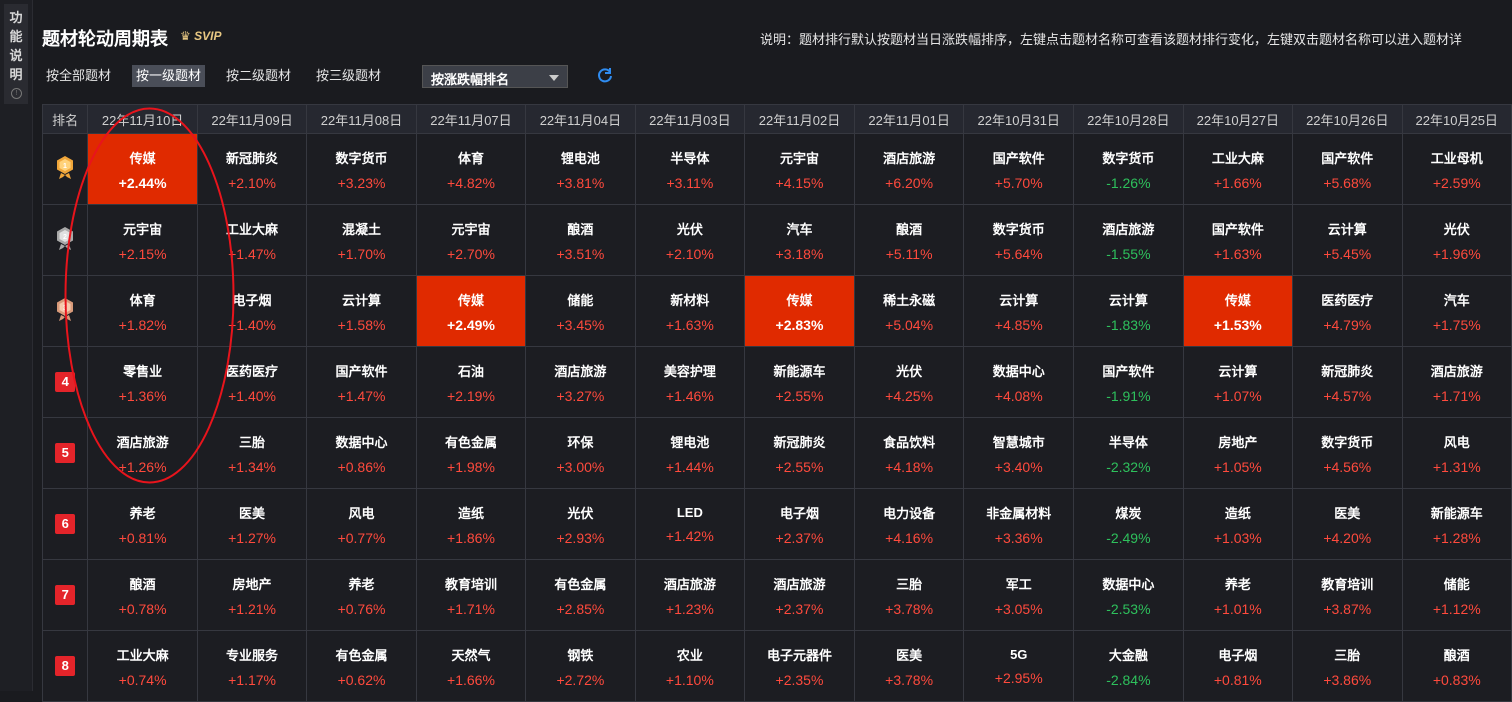 The width and height of the screenshot is (1512, 702). I want to click on topic-cell: 新能源车 +1.28%, so click(1456, 524).